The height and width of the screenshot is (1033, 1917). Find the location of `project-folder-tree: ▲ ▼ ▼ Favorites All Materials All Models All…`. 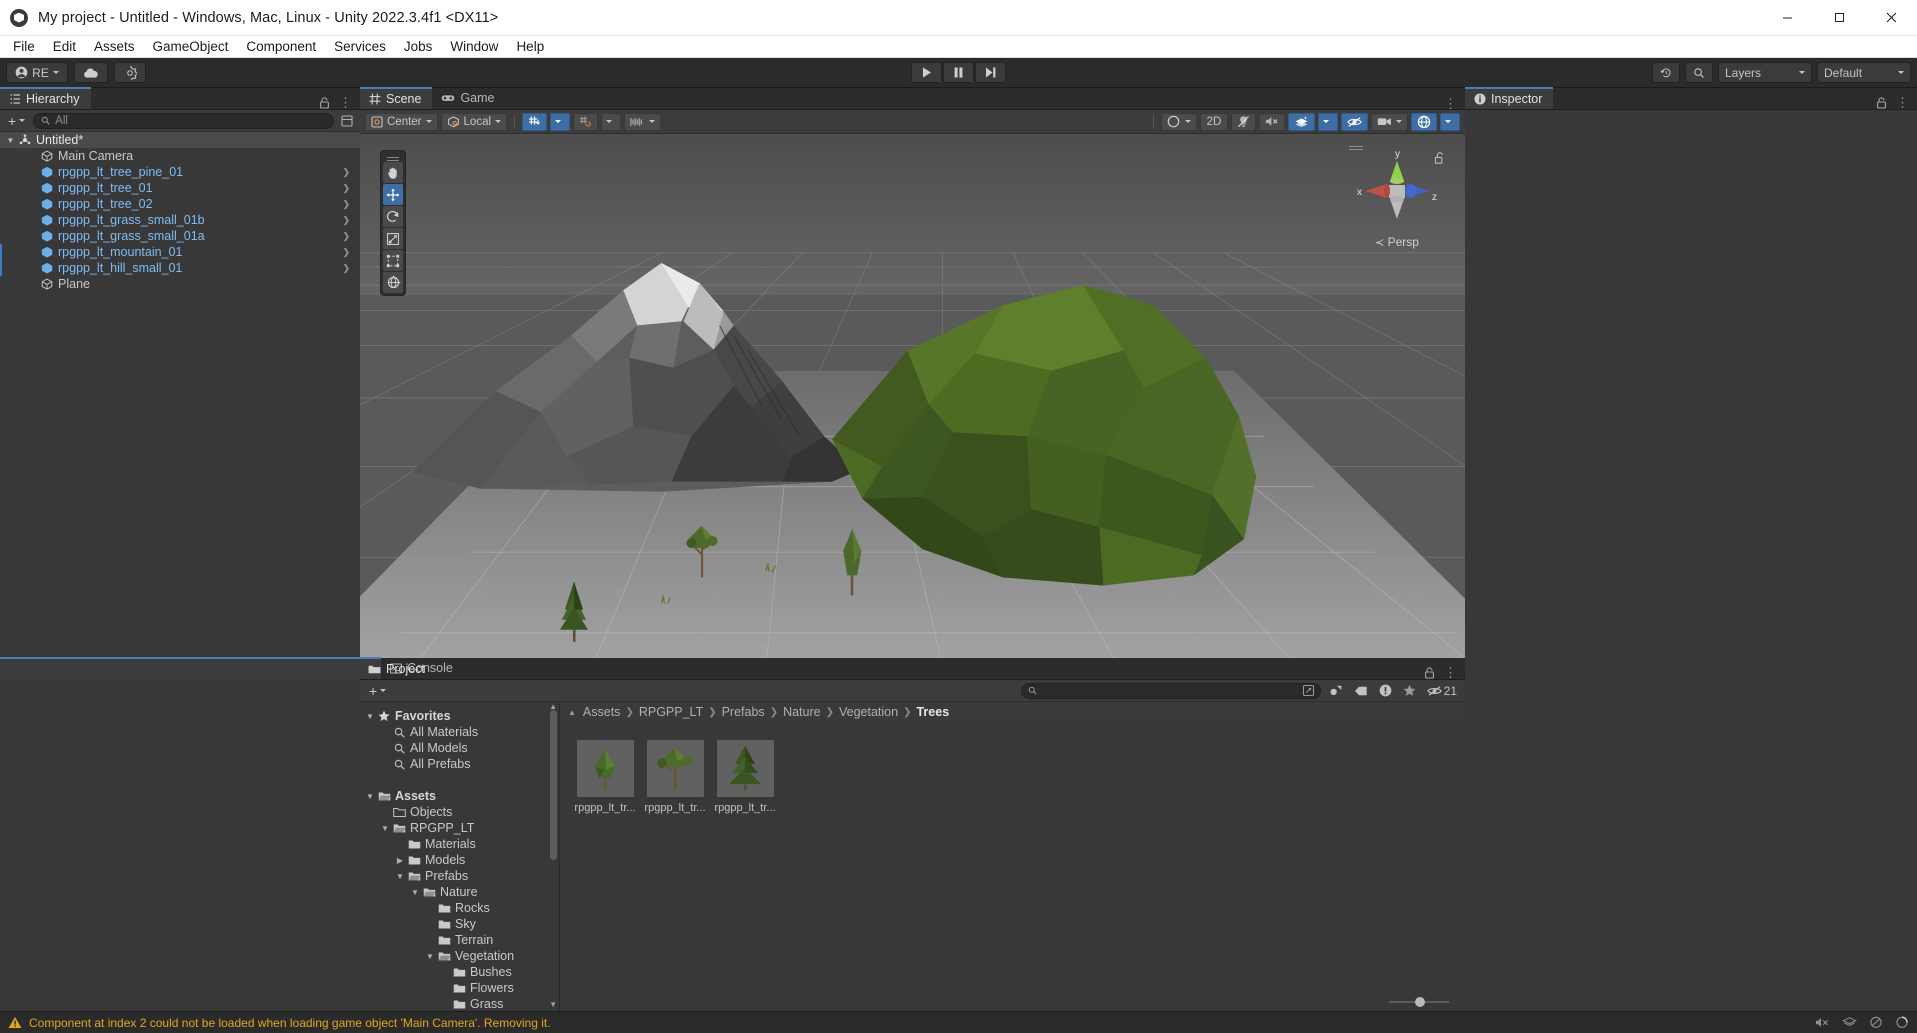

project-folder-tree: ▲ ▼ ▼ Favorites All Materials All Models All… is located at coordinates (460, 856).